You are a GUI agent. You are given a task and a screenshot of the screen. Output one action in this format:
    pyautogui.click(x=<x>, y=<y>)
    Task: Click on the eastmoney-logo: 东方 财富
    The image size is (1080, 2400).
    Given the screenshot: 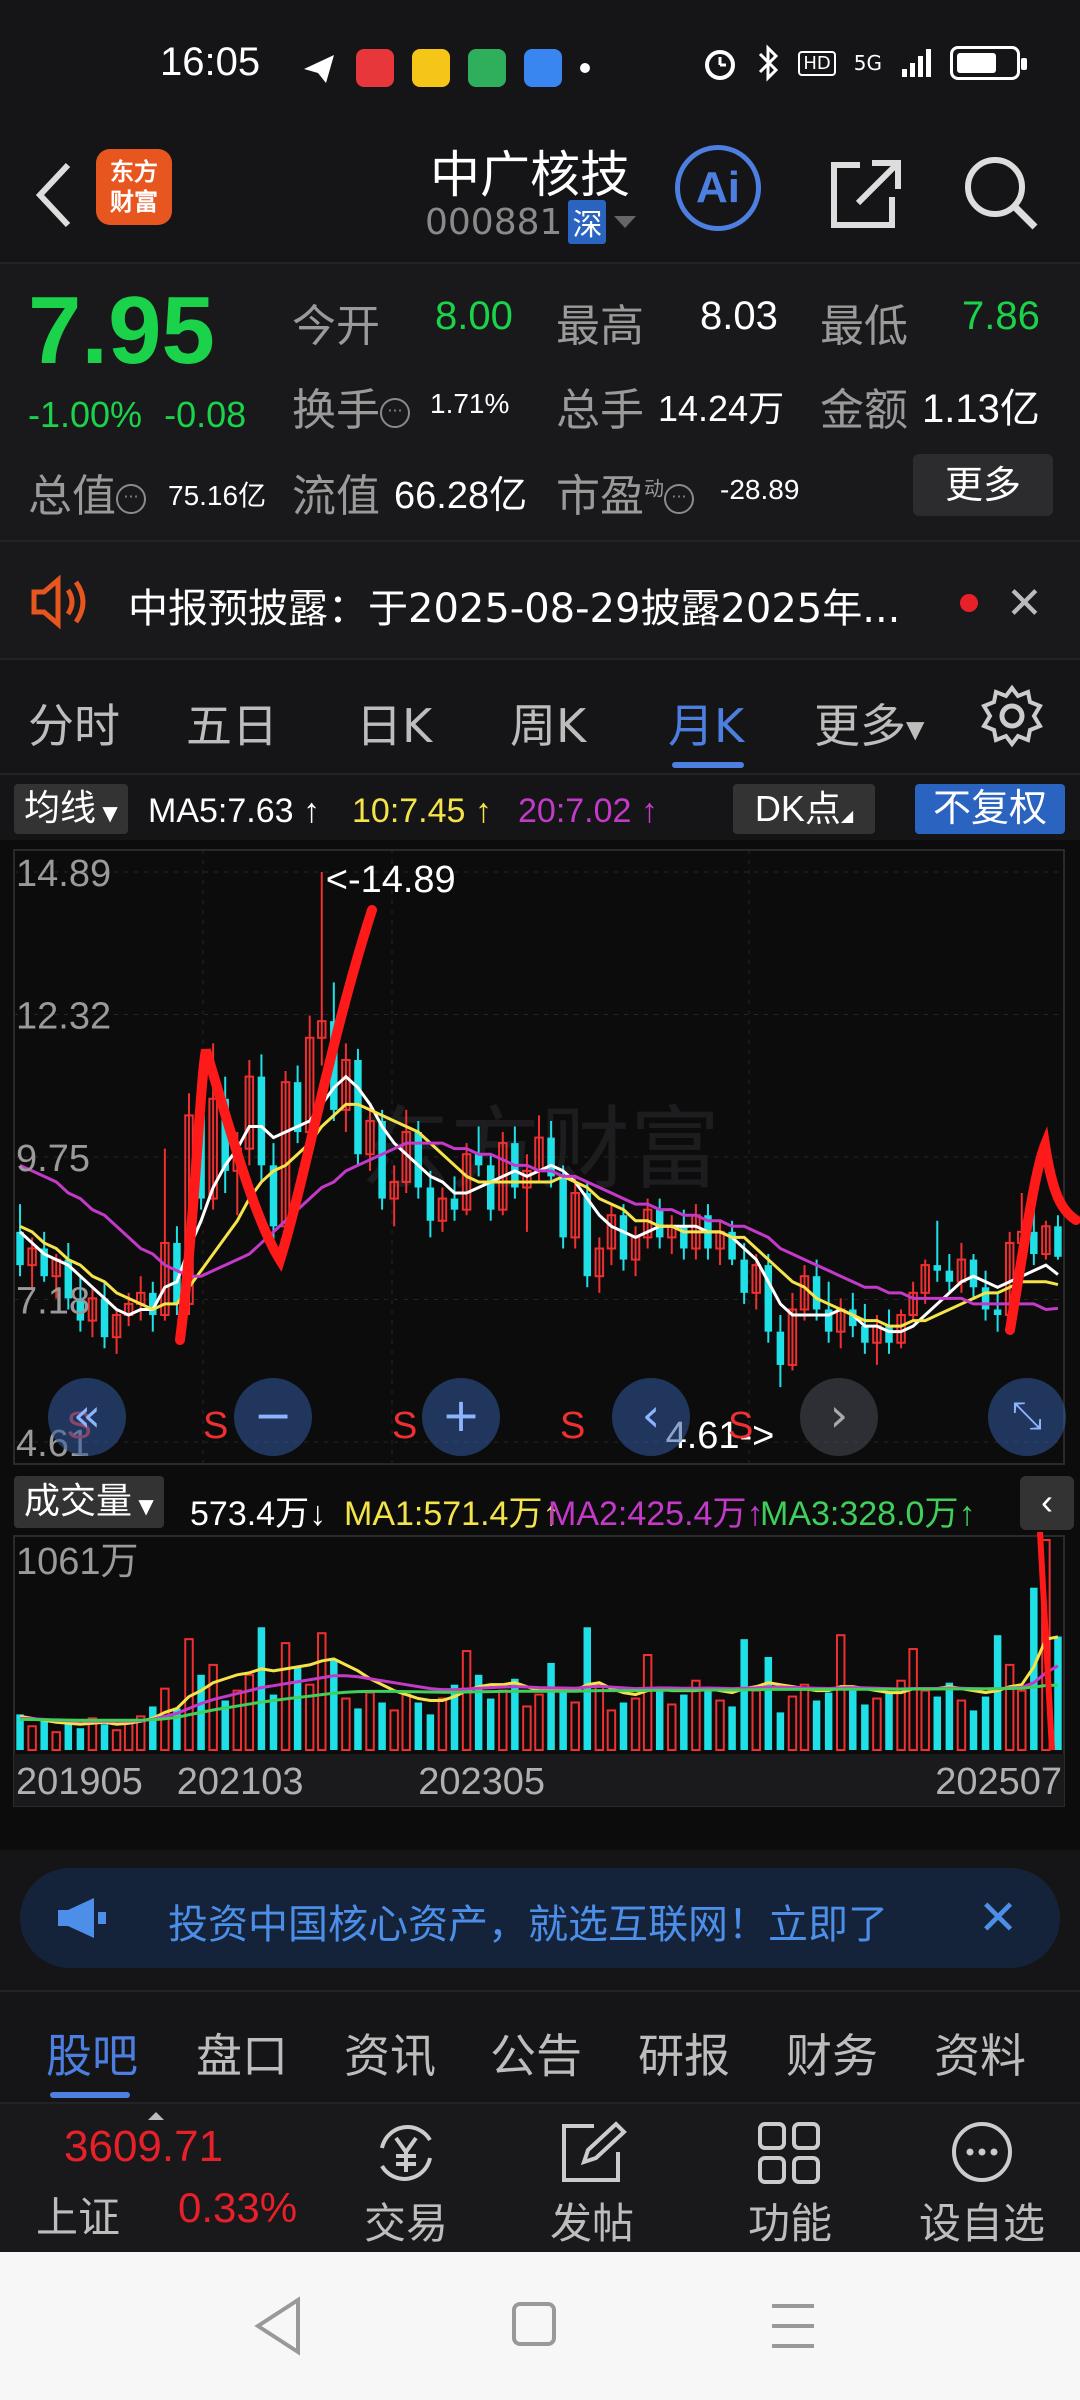 What is the action you would take?
    pyautogui.click(x=134, y=187)
    